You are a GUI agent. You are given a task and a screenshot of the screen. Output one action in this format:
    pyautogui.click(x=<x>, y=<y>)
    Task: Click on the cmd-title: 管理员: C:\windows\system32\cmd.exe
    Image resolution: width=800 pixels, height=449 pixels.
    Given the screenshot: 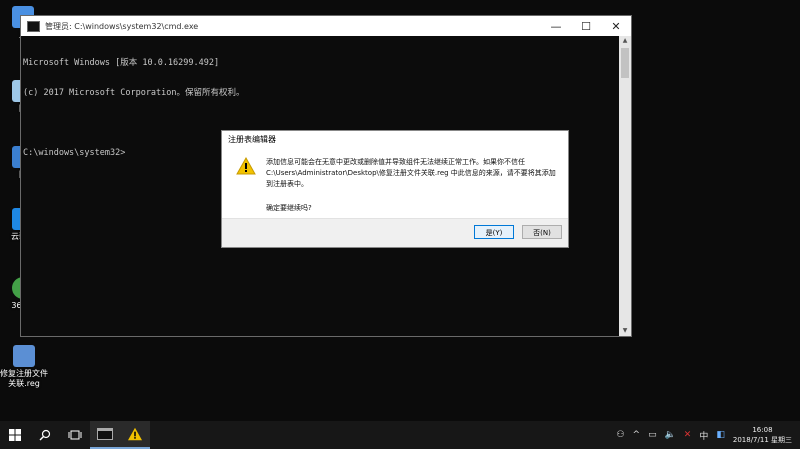 What is the action you would take?
    pyautogui.click(x=122, y=26)
    